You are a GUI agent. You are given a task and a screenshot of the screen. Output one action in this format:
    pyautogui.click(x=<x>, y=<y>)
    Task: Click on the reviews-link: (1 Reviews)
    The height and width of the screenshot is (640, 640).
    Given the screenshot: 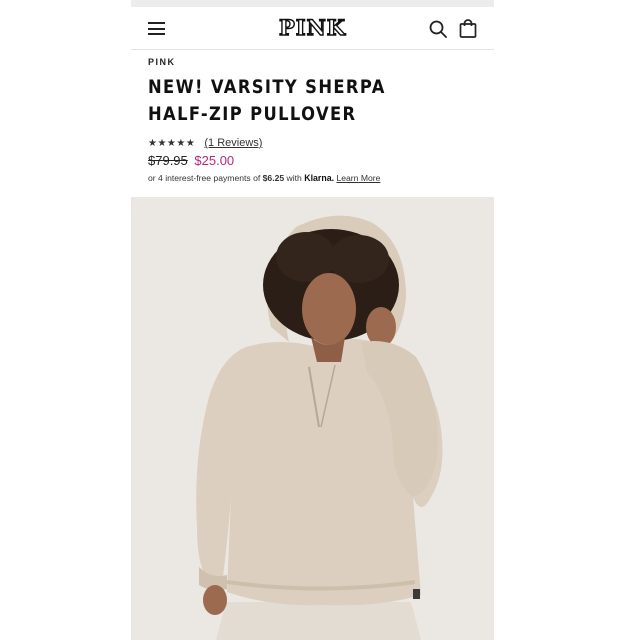 What is the action you would take?
    pyautogui.click(x=233, y=143)
    